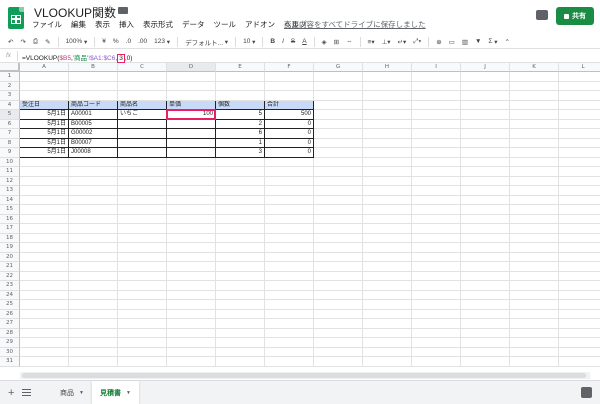 The image size is (600, 404). What do you see at coordinates (81, 393) in the screenshot?
I see `dropdown-caret-icon: ▼` at bounding box center [81, 393].